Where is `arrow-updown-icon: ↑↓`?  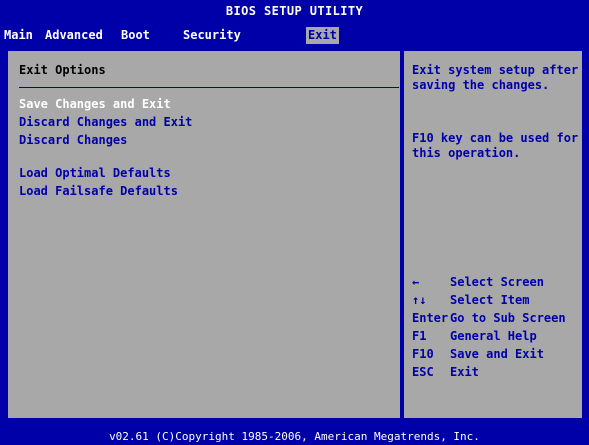
arrow-updown-icon: ↑↓ is located at coordinates (419, 300).